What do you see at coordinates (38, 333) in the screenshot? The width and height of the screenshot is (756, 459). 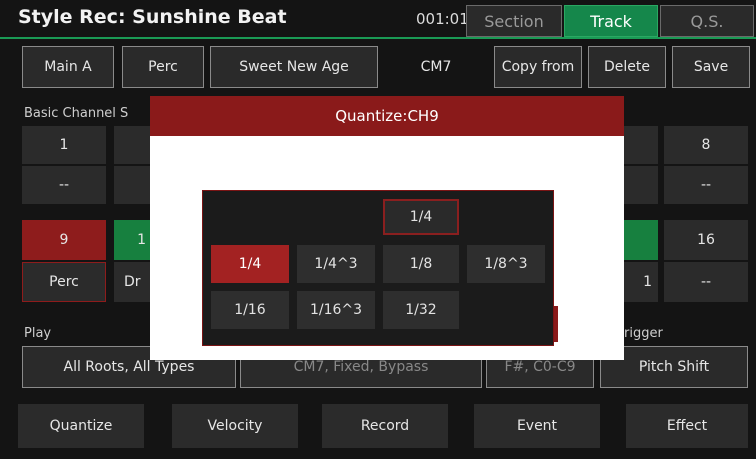 I see `play-label: Play` at bounding box center [38, 333].